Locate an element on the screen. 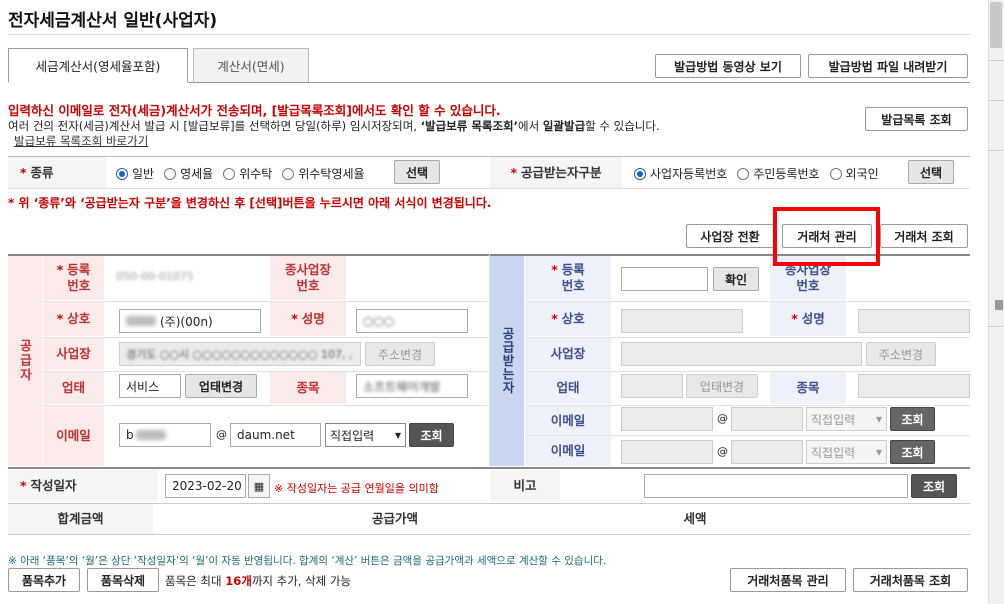  buyer-addr-change-button: 주소변경 is located at coordinates (901, 354).